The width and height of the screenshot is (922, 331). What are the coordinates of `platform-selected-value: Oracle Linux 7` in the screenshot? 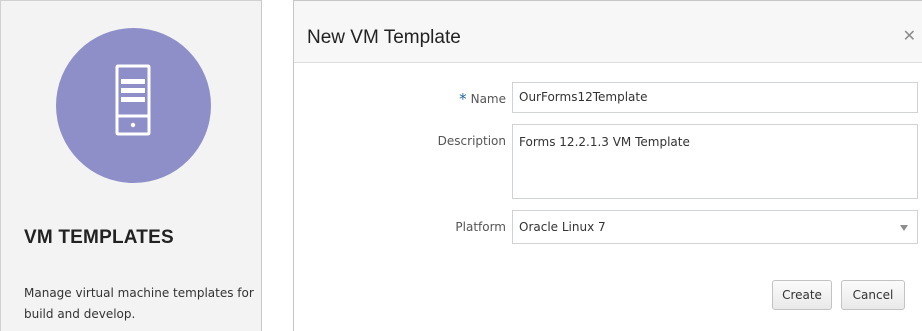 It's located at (562, 227).